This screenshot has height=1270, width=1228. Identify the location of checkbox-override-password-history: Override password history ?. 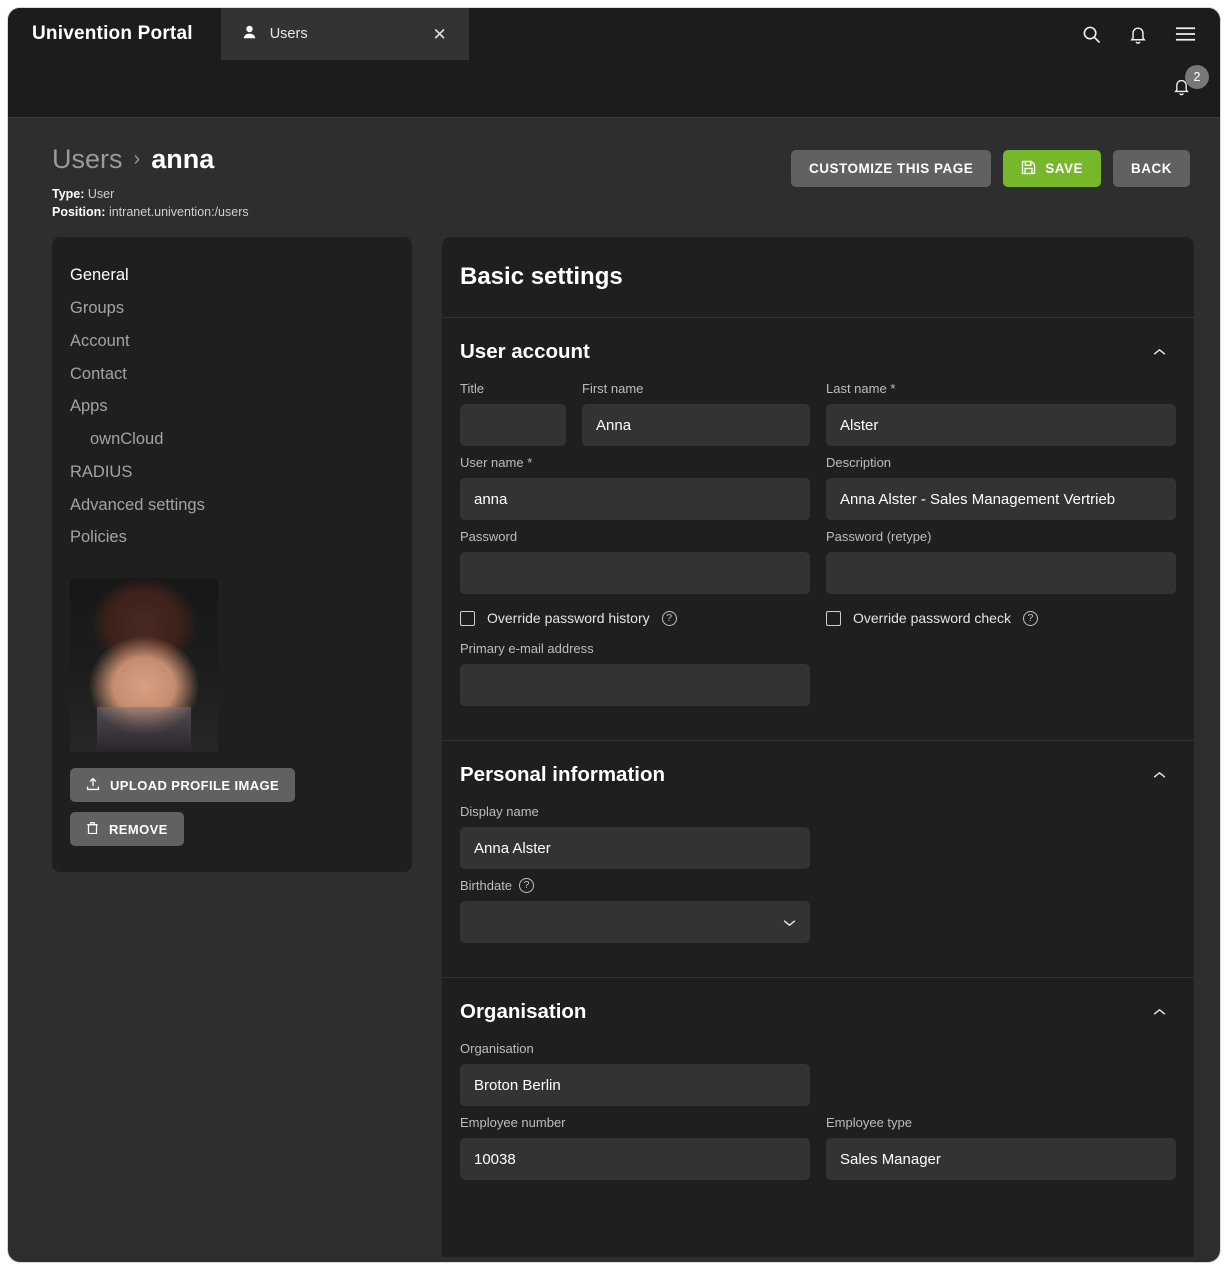
(635, 618).